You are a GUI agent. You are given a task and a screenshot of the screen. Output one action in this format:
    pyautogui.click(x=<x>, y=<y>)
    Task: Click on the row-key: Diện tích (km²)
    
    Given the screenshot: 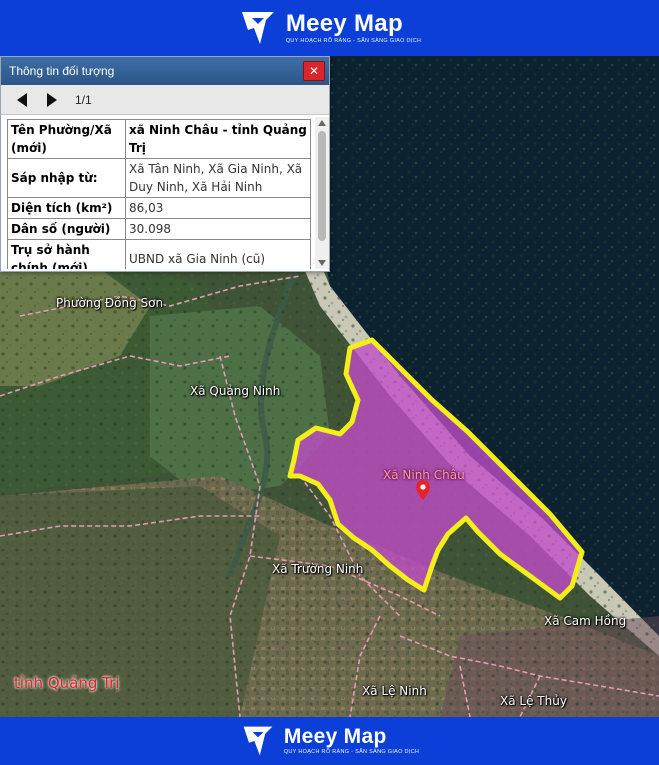 What is the action you would take?
    pyautogui.click(x=66, y=208)
    